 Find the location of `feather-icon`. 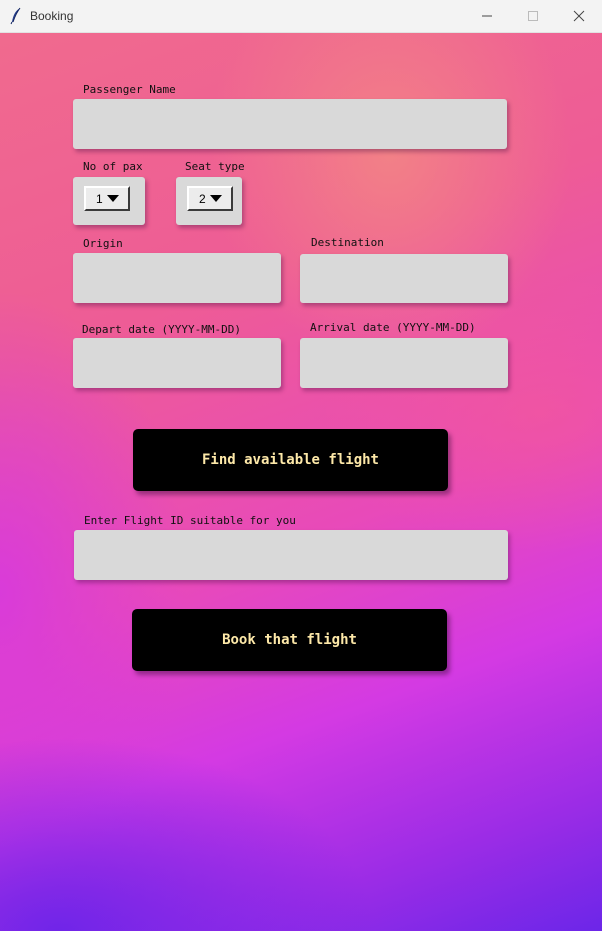

feather-icon is located at coordinates (16, 16).